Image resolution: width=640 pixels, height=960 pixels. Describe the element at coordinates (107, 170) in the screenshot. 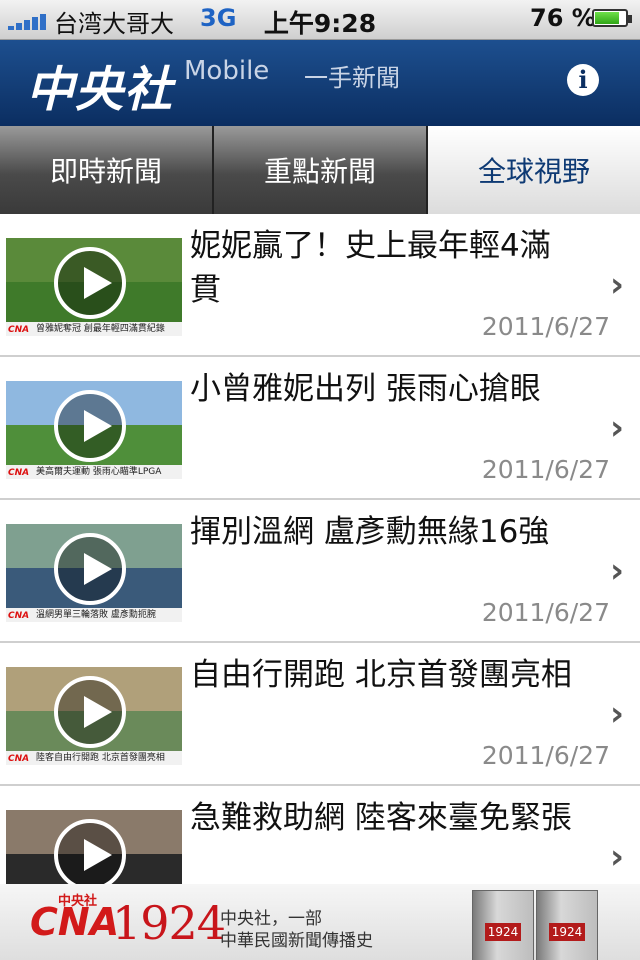

I see `tab-realtime-news: 即時新聞` at that location.